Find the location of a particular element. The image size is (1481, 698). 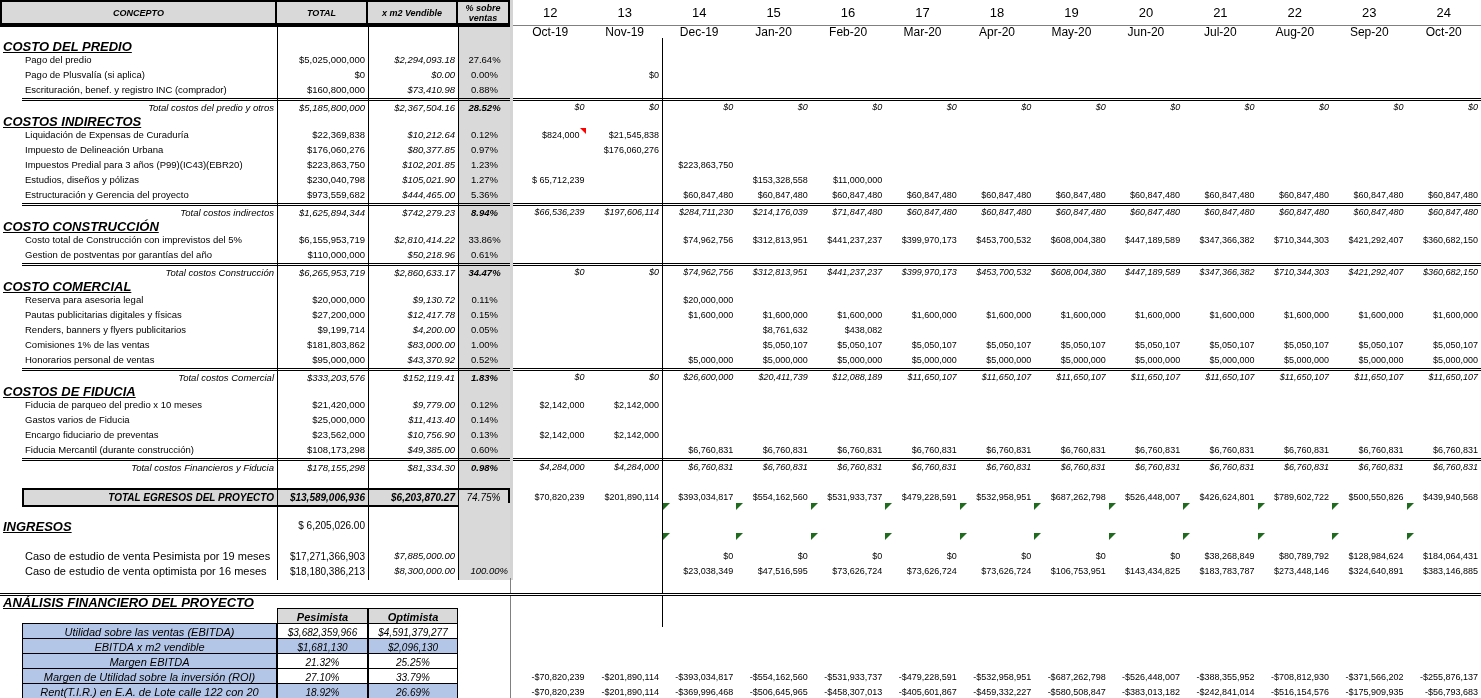

column-header: CONCEPTO is located at coordinates (138, 12).